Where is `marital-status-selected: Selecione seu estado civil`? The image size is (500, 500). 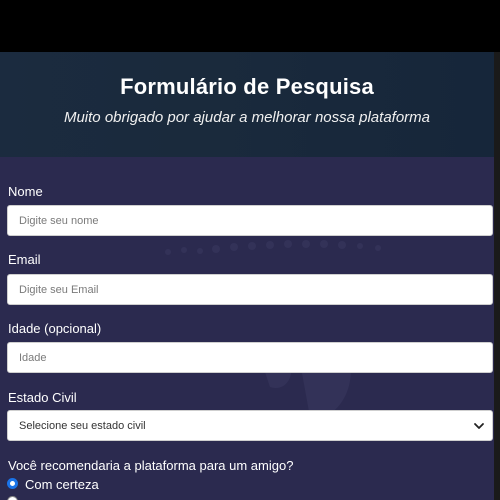 marital-status-selected: Selecione seu estado civil is located at coordinates (82, 426).